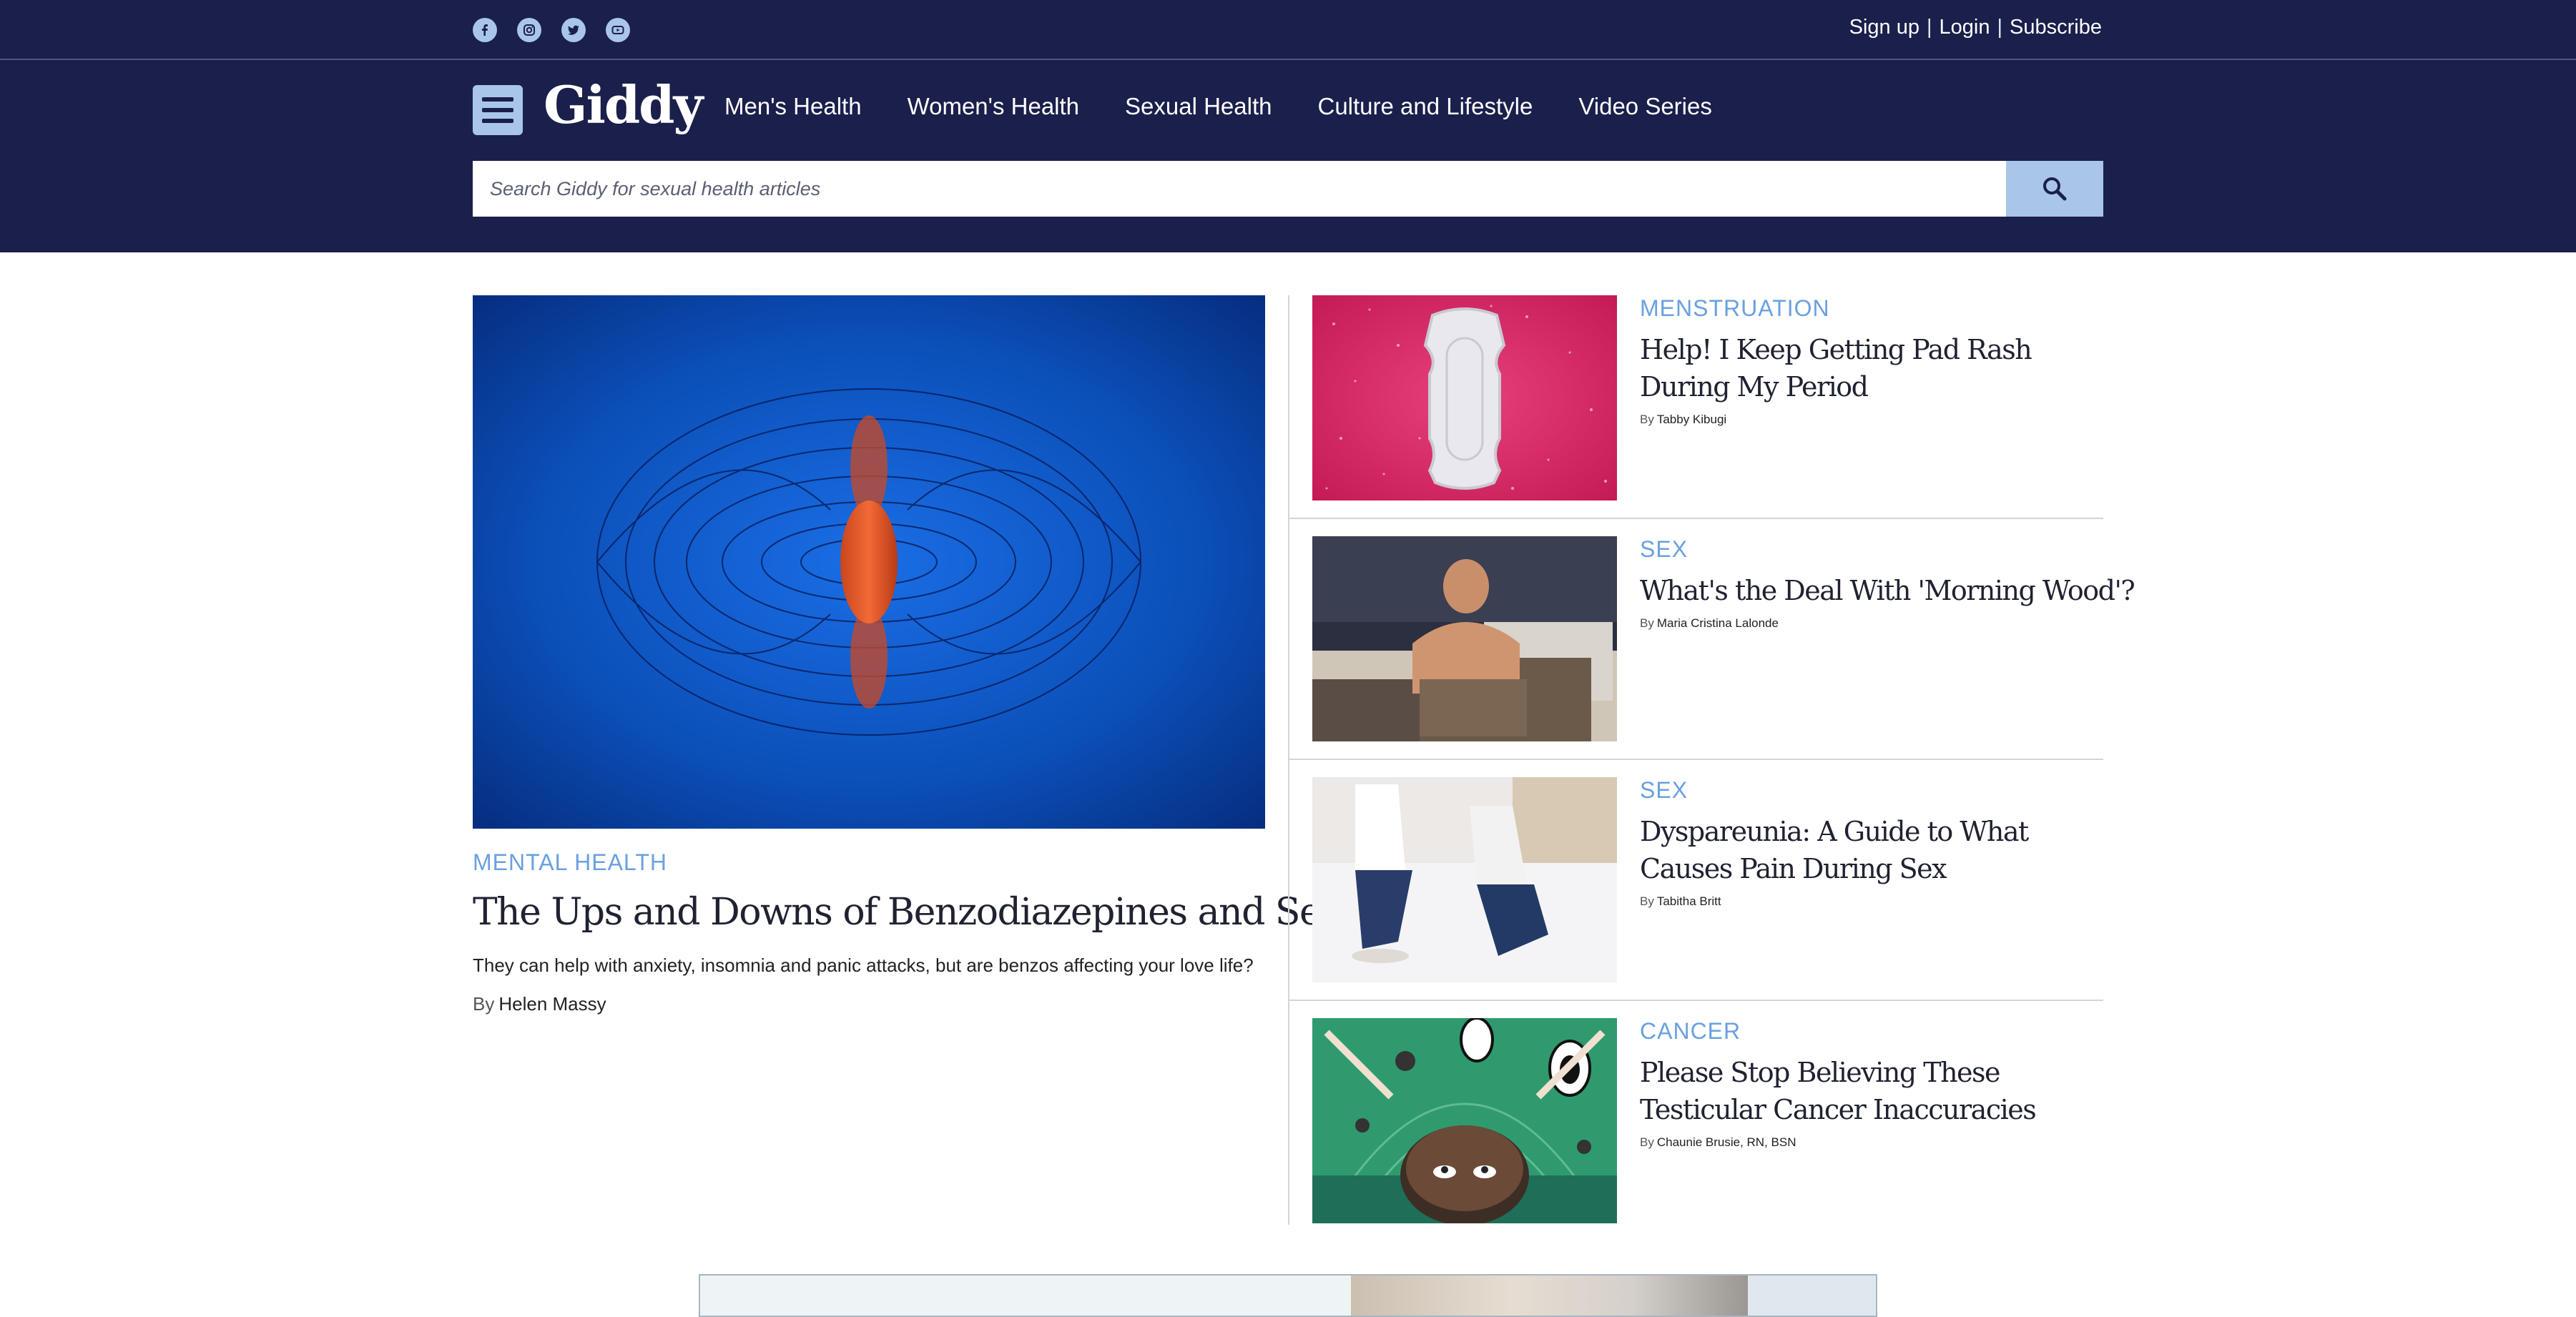 The image size is (2576, 1317). I want to click on author-name: Tabby Kibugi, so click(1691, 419).